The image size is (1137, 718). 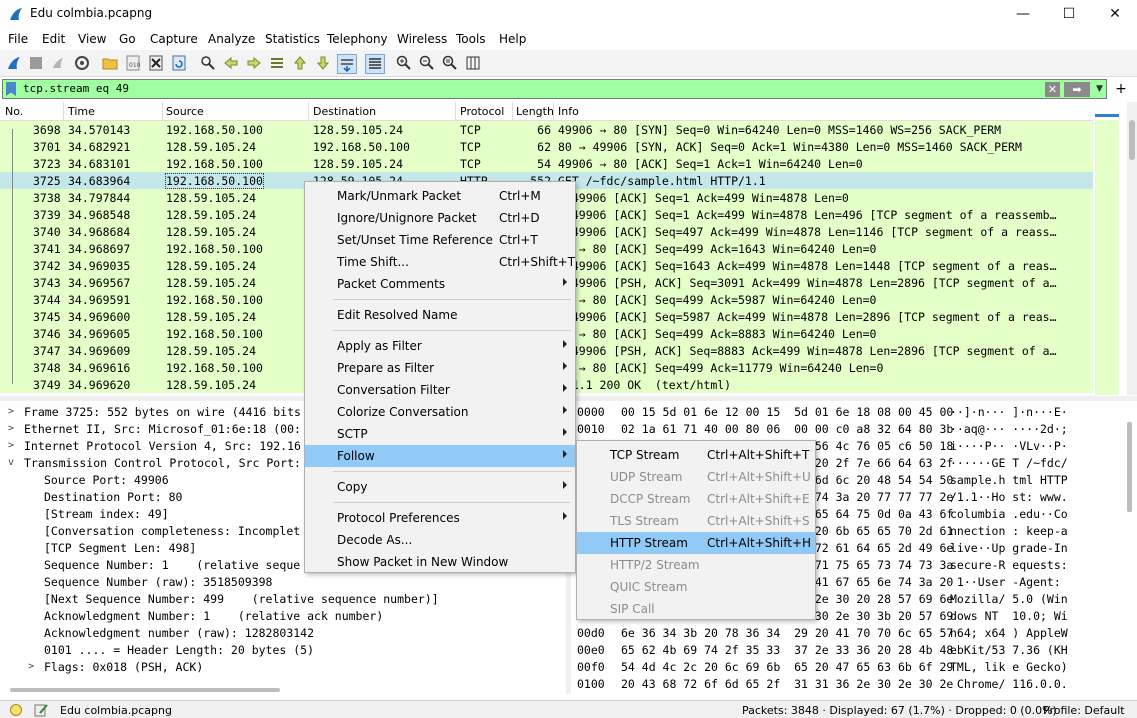 What do you see at coordinates (58, 63) in the screenshot?
I see `restart-icon` at bounding box center [58, 63].